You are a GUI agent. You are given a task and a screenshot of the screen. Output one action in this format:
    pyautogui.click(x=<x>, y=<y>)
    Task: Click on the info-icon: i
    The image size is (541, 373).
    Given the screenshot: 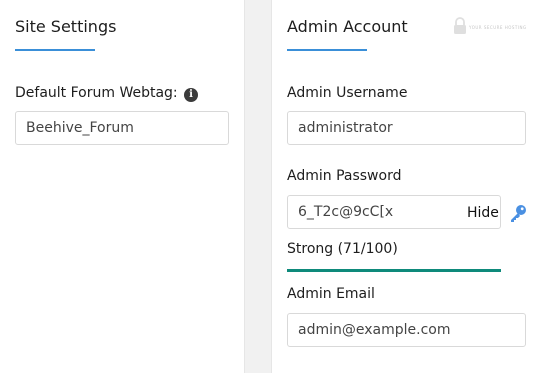 What is the action you would take?
    pyautogui.click(x=191, y=95)
    